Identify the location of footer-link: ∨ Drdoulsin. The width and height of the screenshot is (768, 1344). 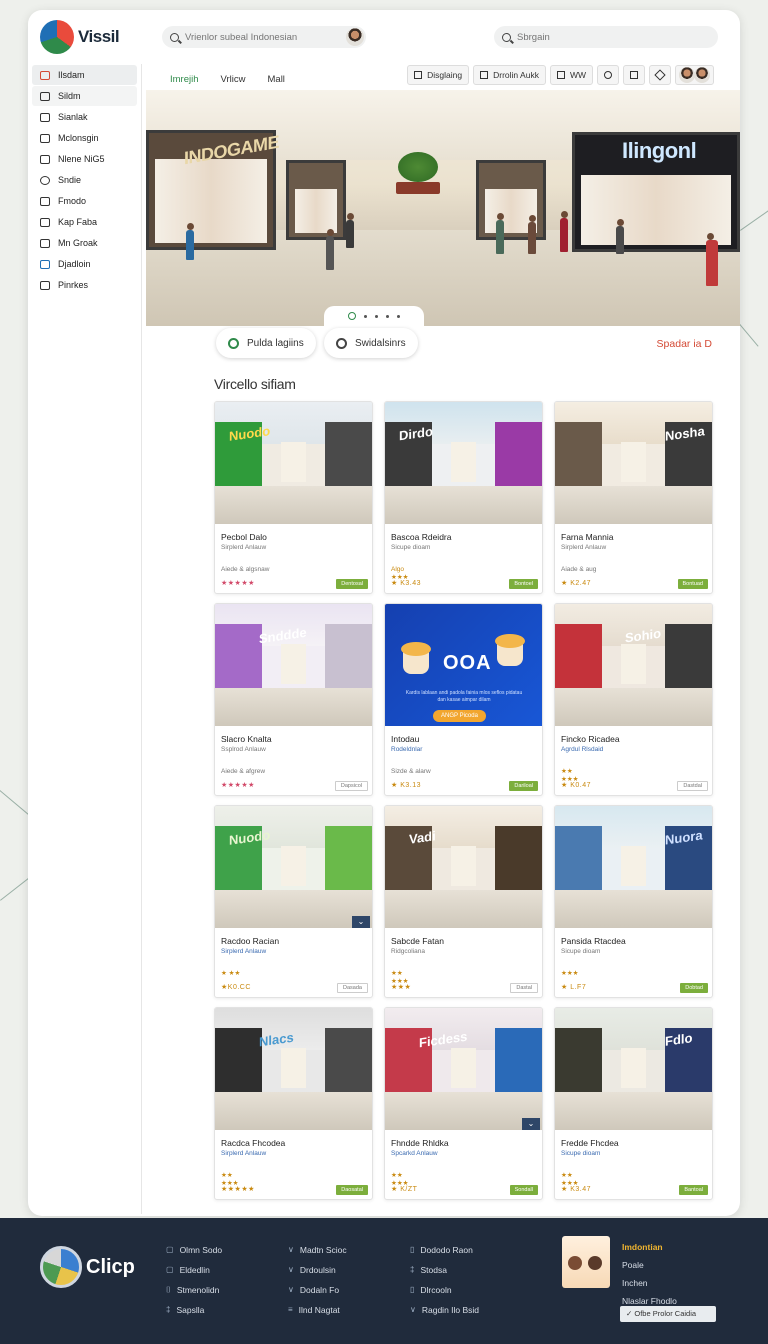
(317, 1270).